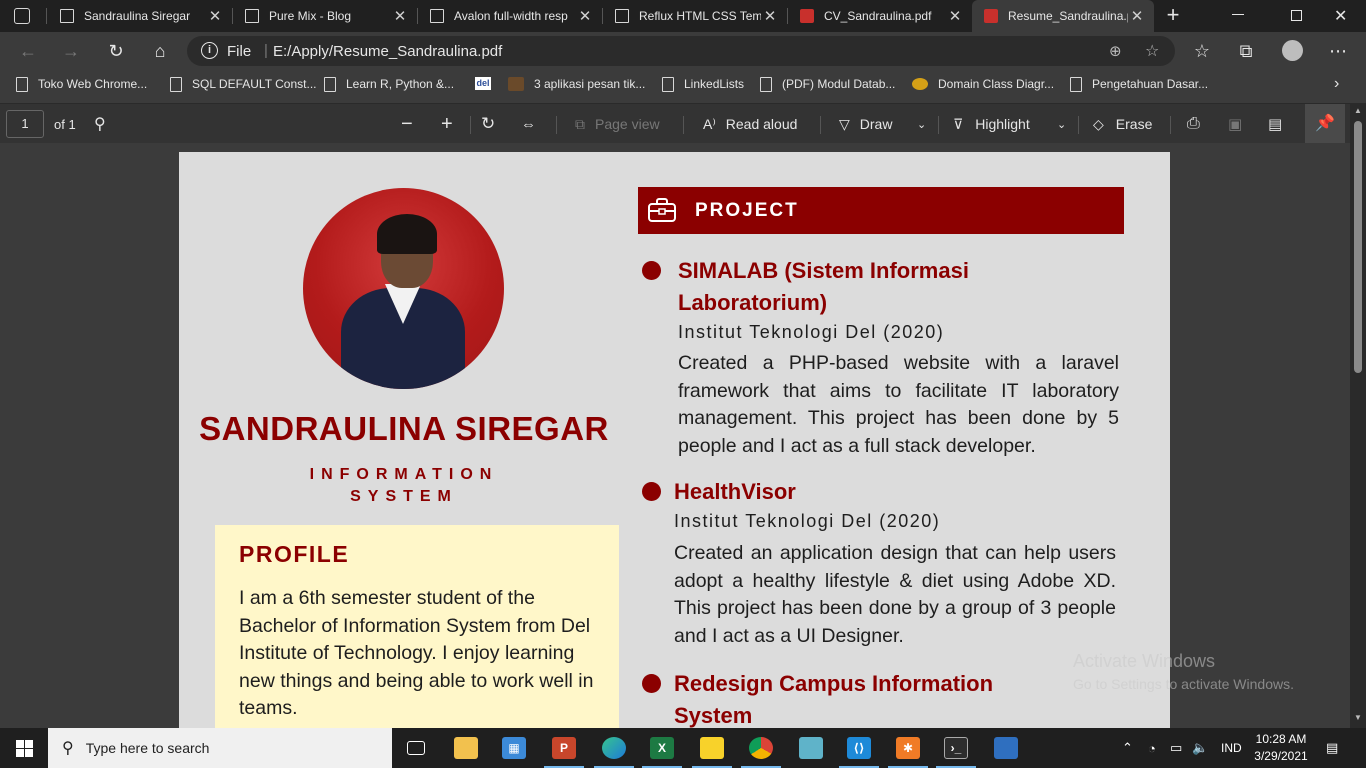 The height and width of the screenshot is (768, 1366). I want to click on forward-button: →, so click(71, 51).